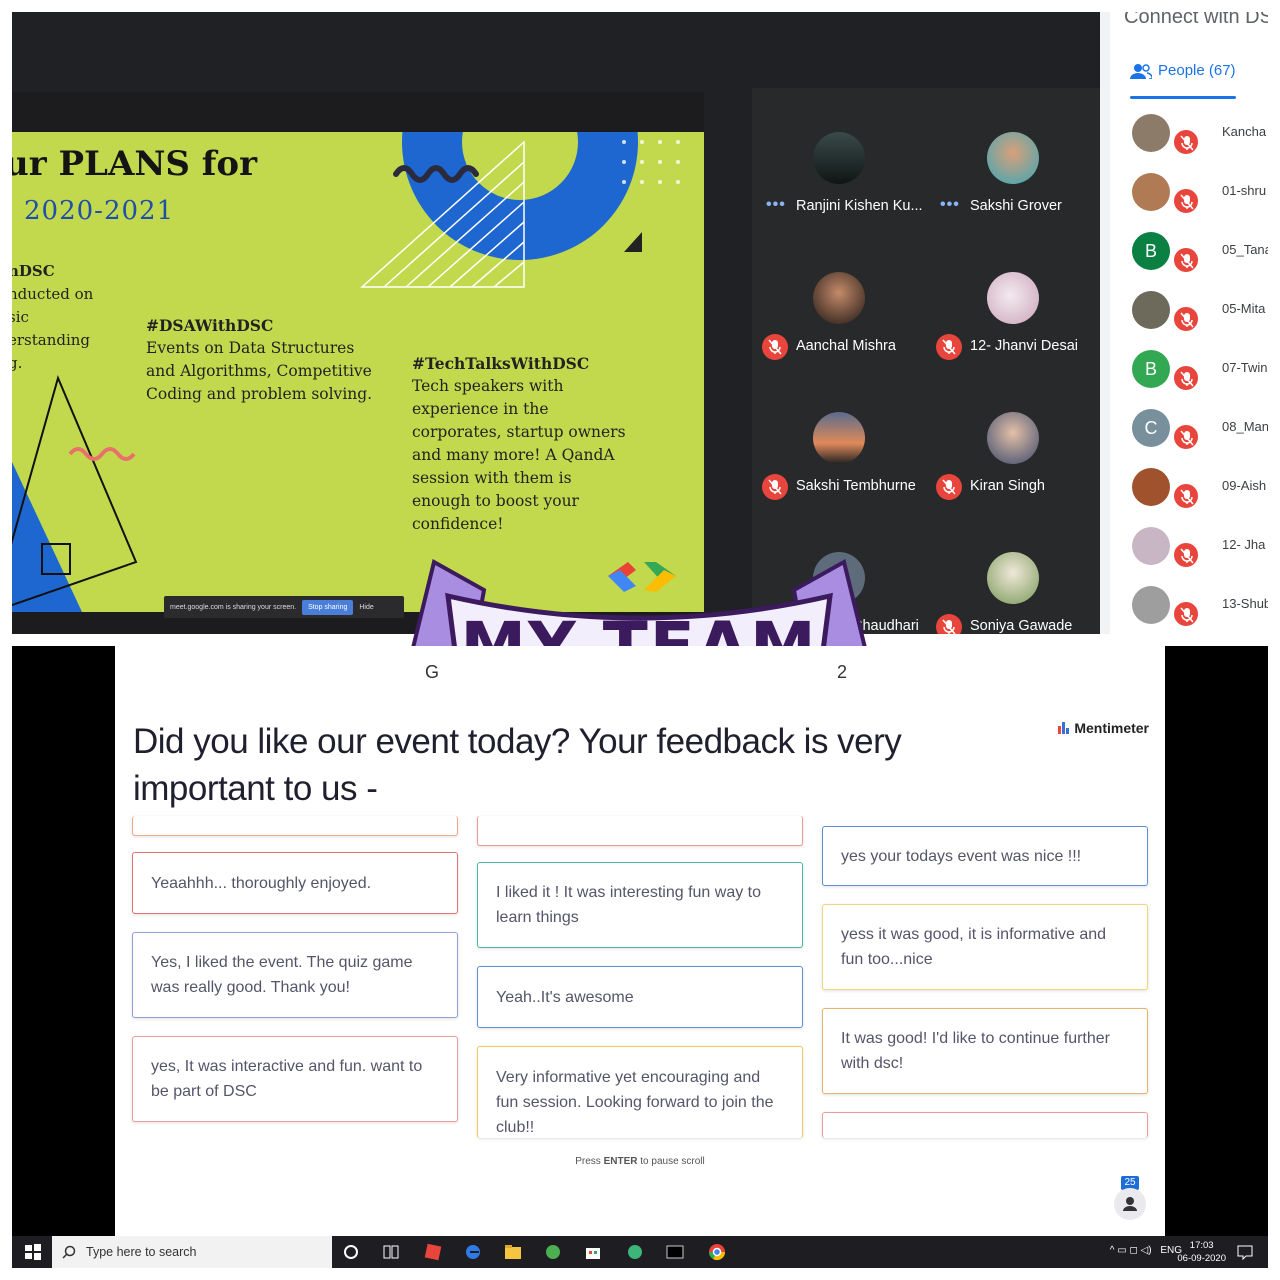  What do you see at coordinates (17, 363) in the screenshot?
I see `slide-left-line: g.` at bounding box center [17, 363].